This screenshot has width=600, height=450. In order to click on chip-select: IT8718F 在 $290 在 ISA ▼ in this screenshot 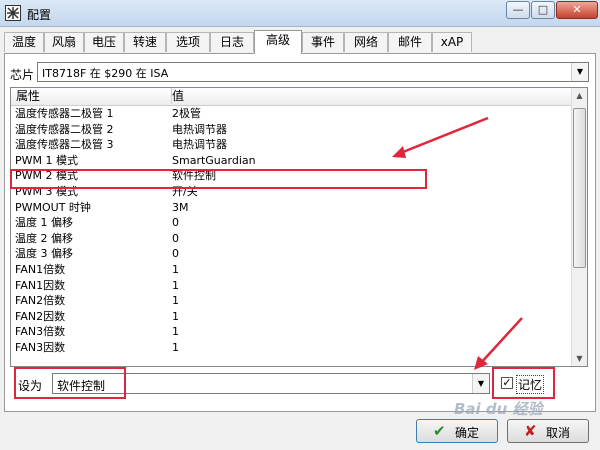, I will do `click(313, 72)`.